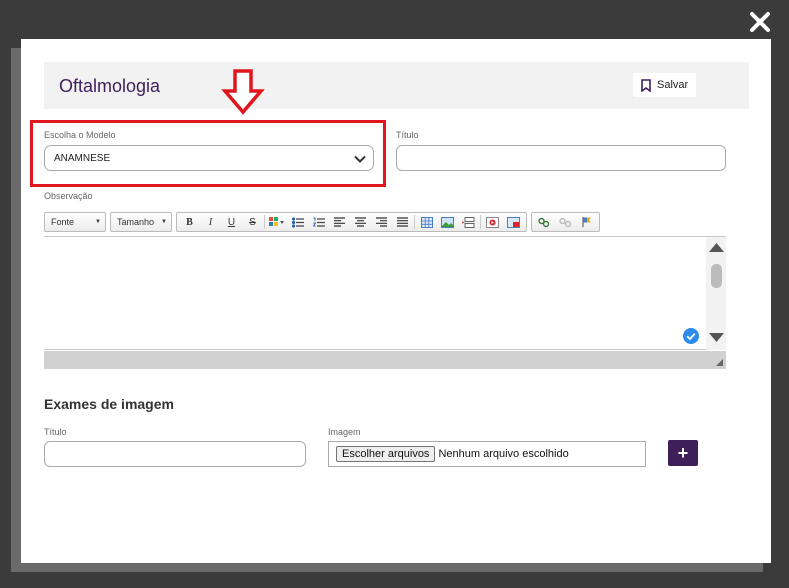 The image size is (789, 588). I want to click on scroll-thumb, so click(716, 276).